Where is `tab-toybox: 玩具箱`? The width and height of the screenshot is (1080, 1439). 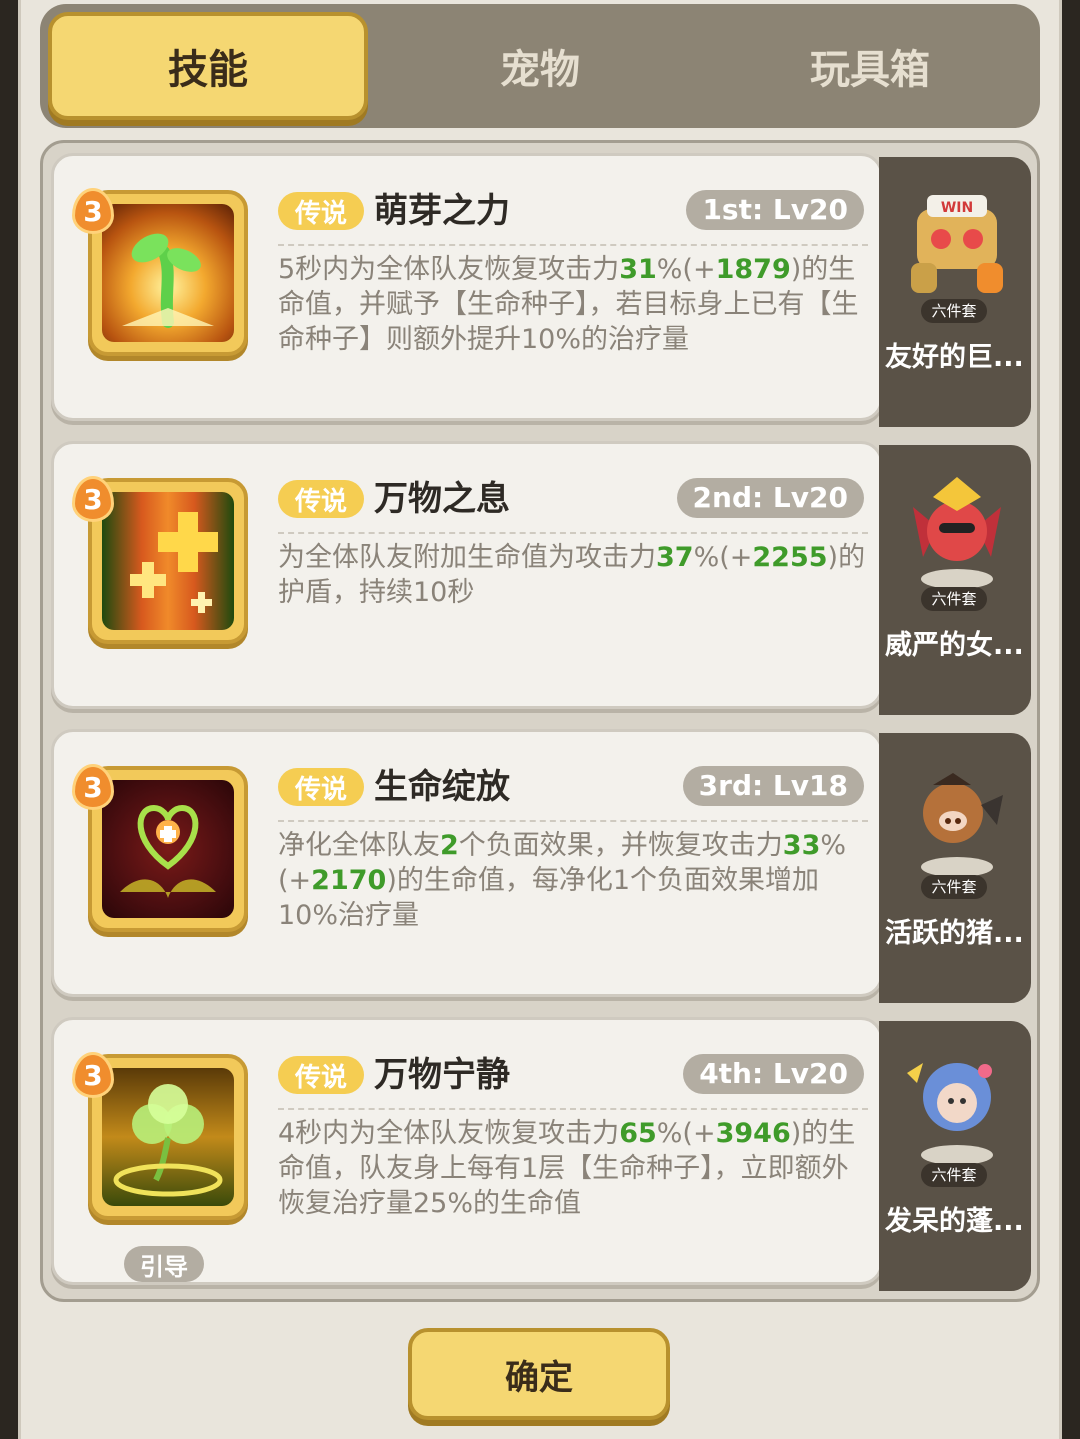 tab-toybox: 玩具箱 is located at coordinates (870, 66).